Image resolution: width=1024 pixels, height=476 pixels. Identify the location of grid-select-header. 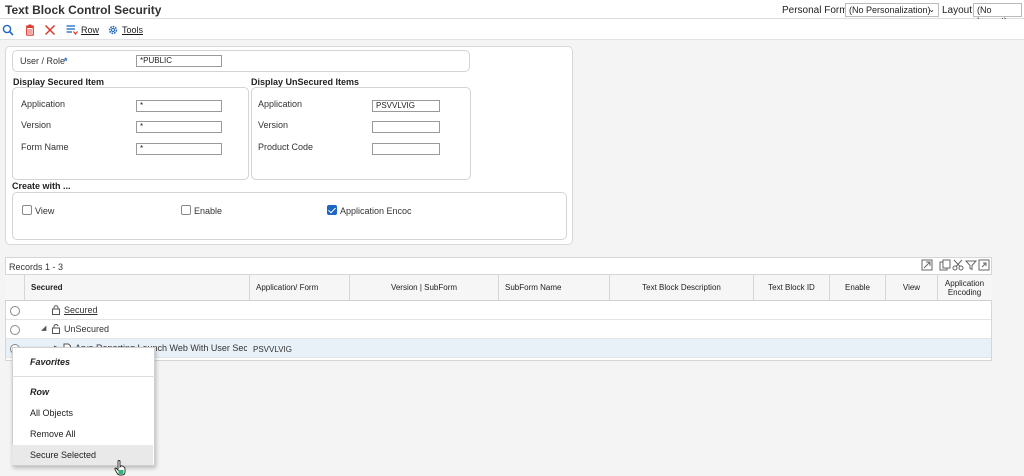
(15, 287).